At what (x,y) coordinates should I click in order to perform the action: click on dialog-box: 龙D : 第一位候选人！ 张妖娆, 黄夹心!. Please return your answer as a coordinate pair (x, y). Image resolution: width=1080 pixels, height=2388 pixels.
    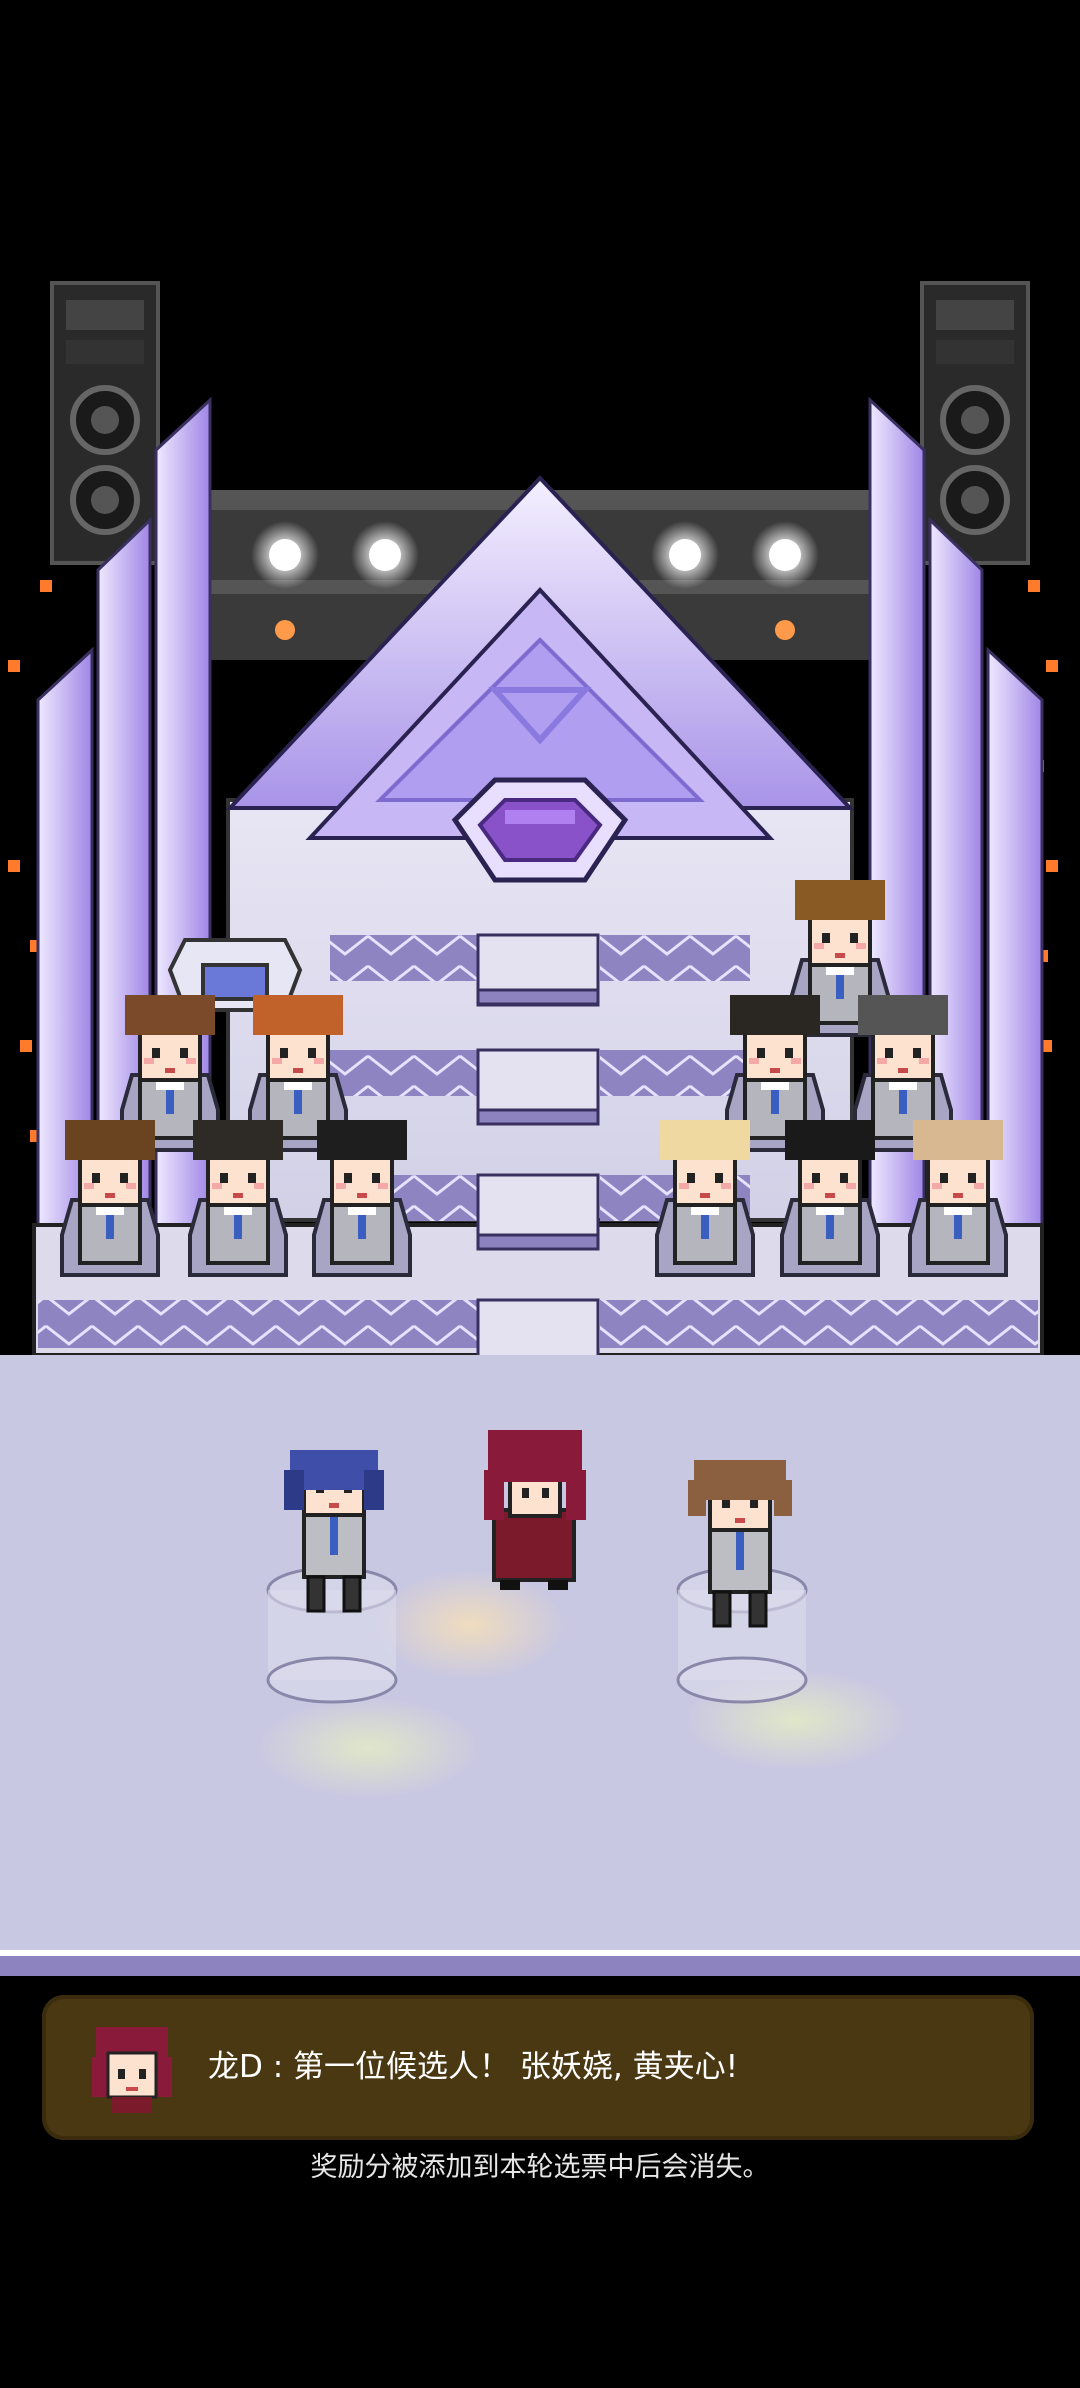
    Looking at the image, I should click on (538, 2067).